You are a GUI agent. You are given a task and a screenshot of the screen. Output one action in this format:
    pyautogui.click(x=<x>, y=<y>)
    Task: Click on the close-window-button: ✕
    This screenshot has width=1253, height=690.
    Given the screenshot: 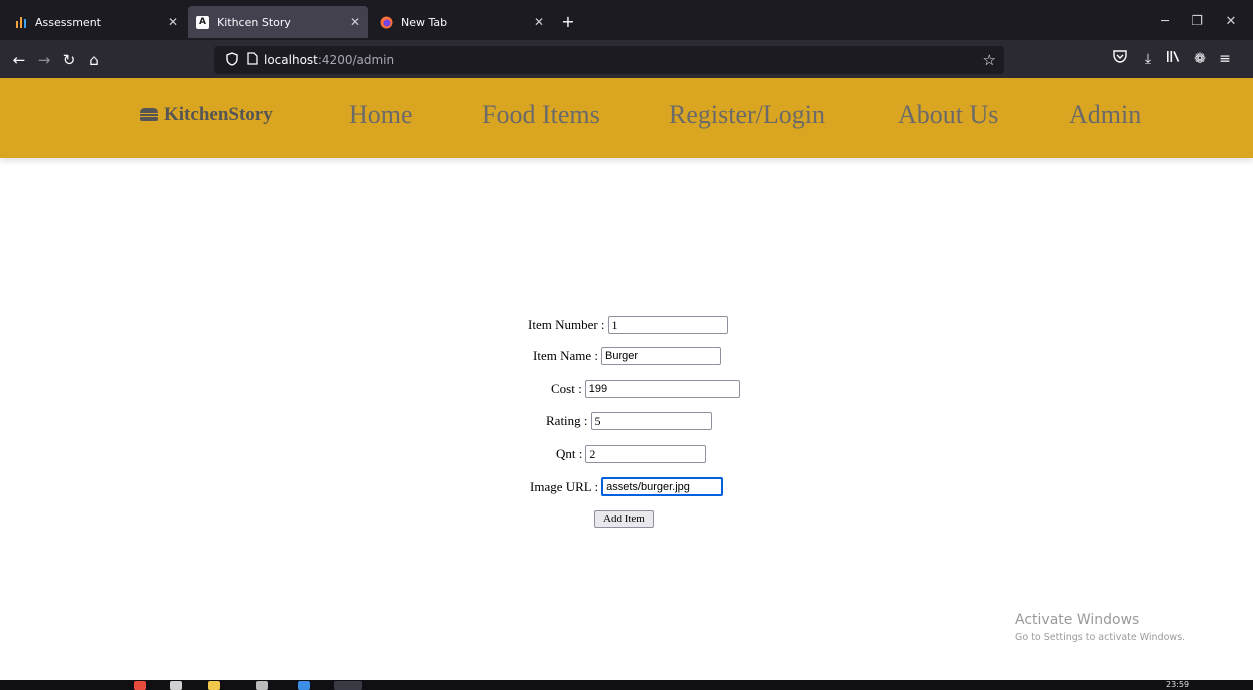 What is the action you would take?
    pyautogui.click(x=1231, y=22)
    